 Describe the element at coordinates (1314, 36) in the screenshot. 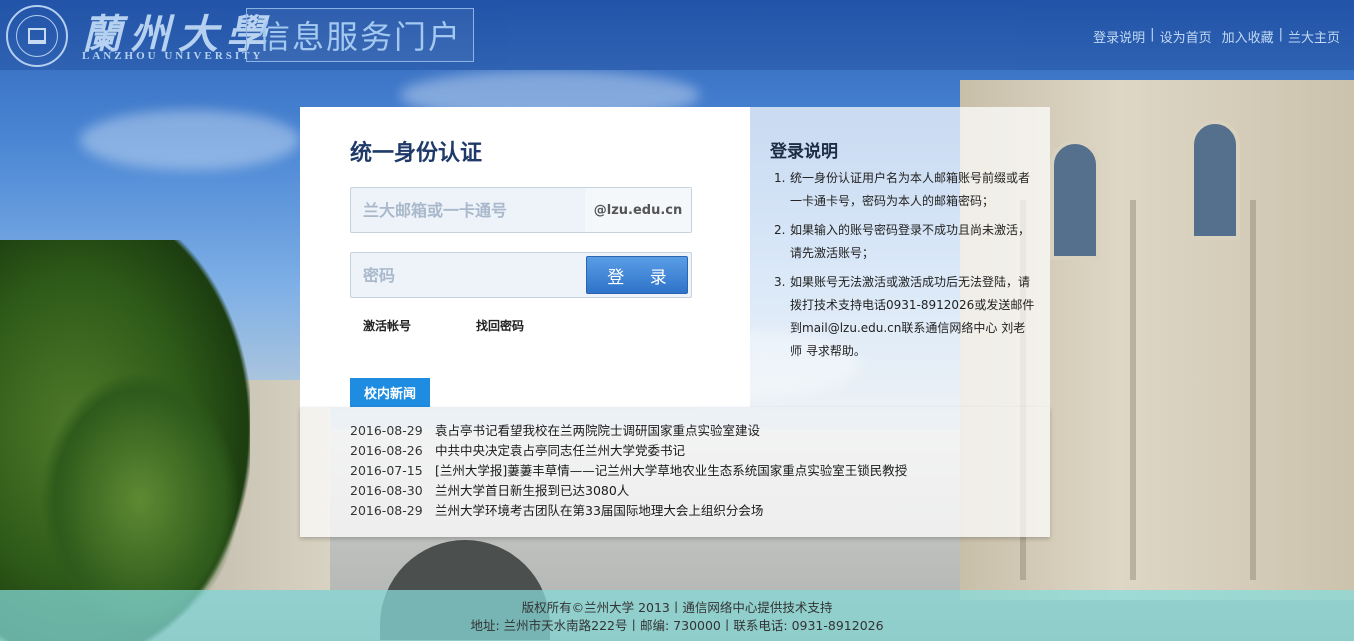

I see `university-home-link: 兰大主页` at that location.